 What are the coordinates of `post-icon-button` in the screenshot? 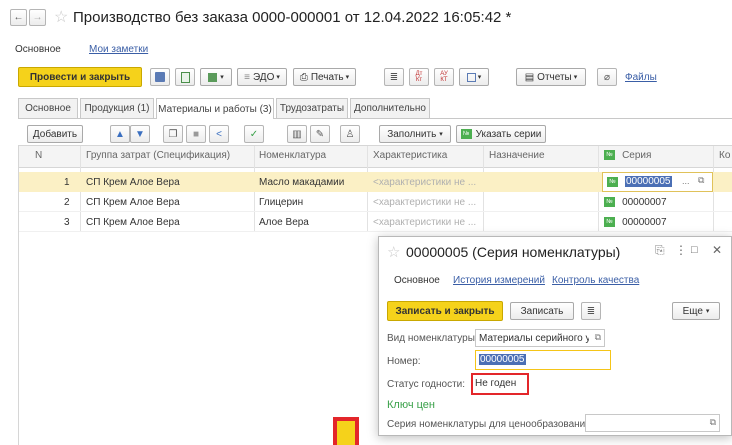 It's located at (185, 77).